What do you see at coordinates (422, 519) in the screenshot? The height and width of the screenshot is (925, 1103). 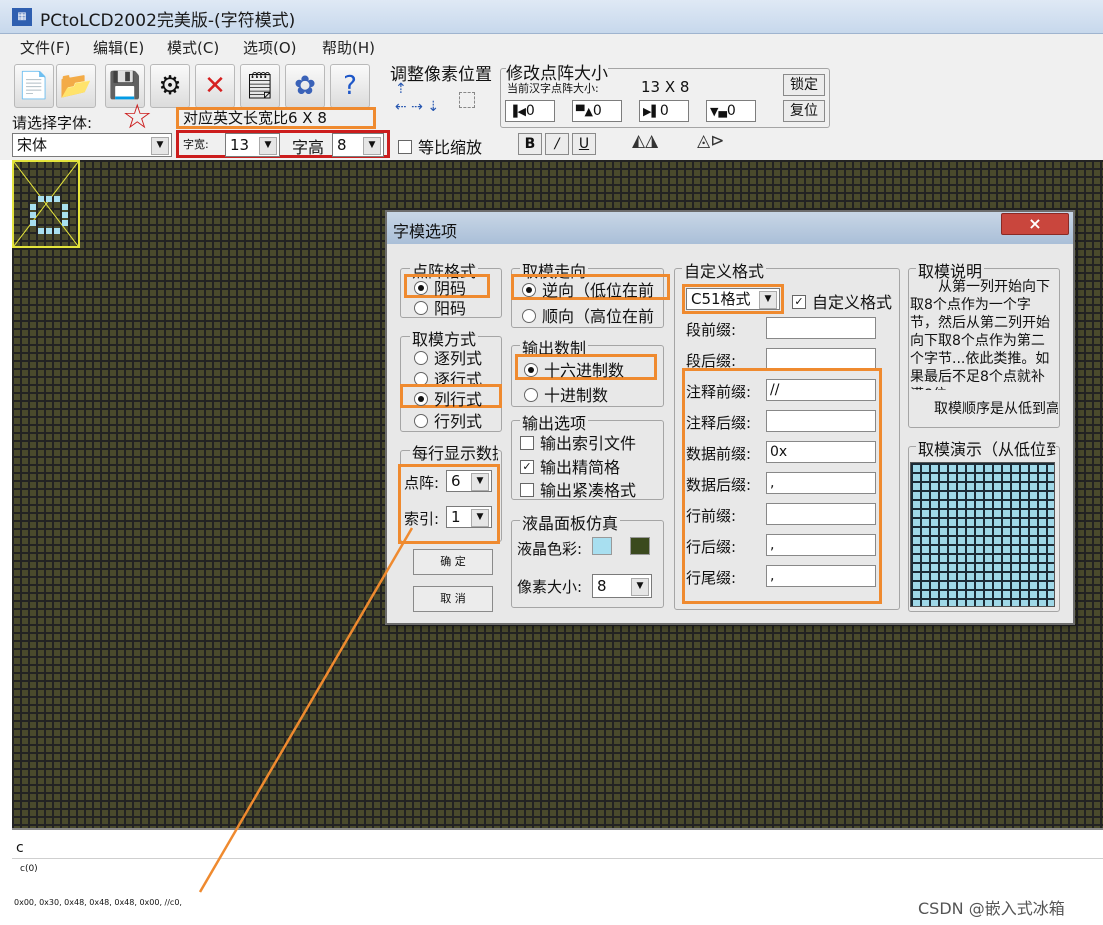 I see `index-per-line-label: 索引:` at bounding box center [422, 519].